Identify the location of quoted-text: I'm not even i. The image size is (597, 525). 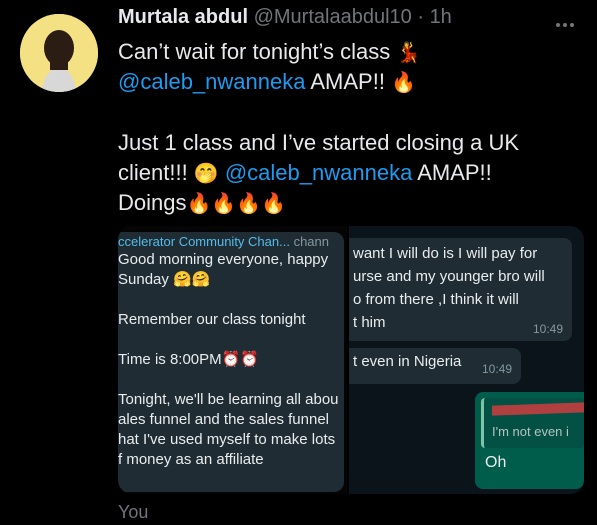
(530, 431).